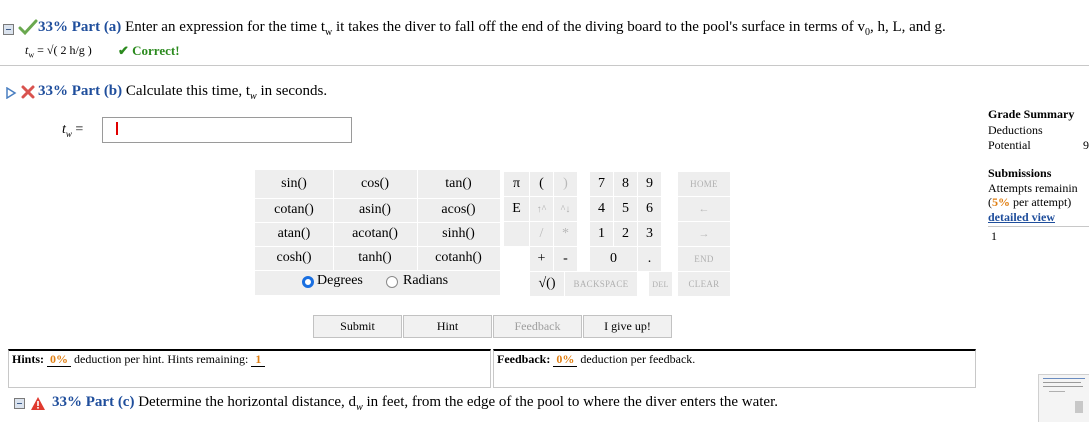 This screenshot has height=422, width=1089. Describe the element at coordinates (294, 210) in the screenshot. I see `cotan-button: cotan()` at that location.